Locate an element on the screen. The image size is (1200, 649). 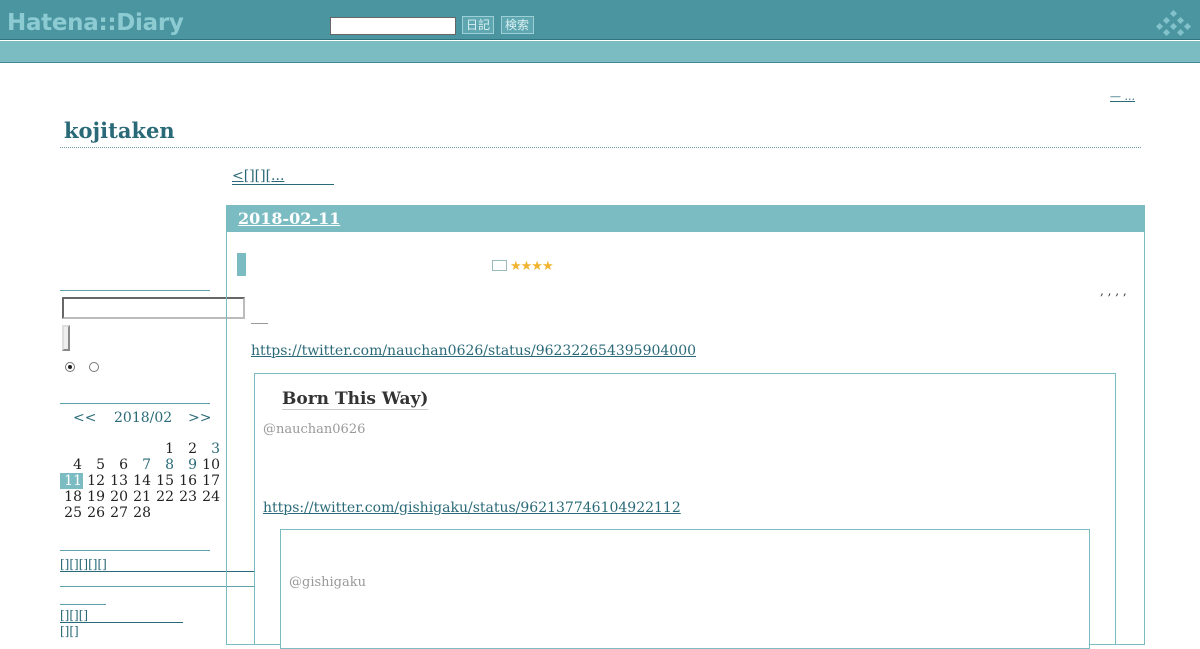
calendar-day-7: 7 is located at coordinates (140, 465).